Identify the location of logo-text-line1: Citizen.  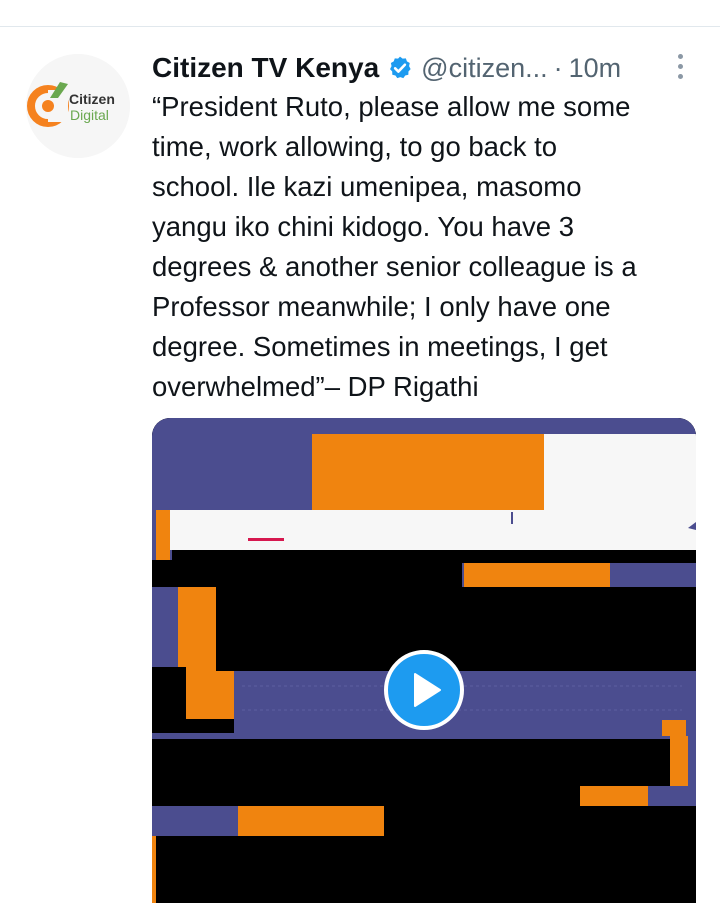
(92, 99).